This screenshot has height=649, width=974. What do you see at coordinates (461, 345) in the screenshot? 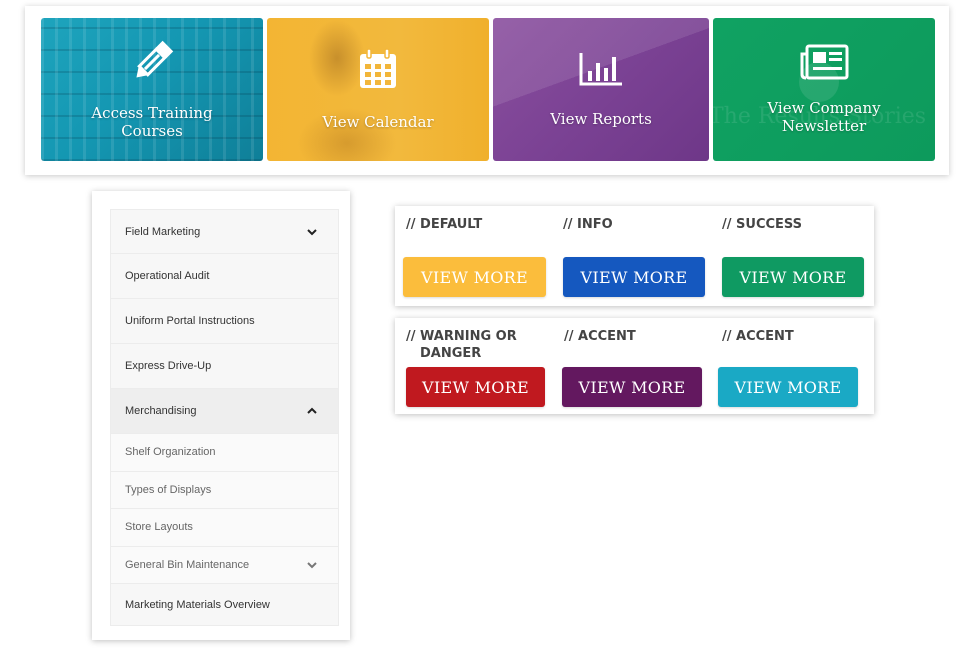
I see `heading-warning-or-danger: // WARNING OR DANGER` at bounding box center [461, 345].